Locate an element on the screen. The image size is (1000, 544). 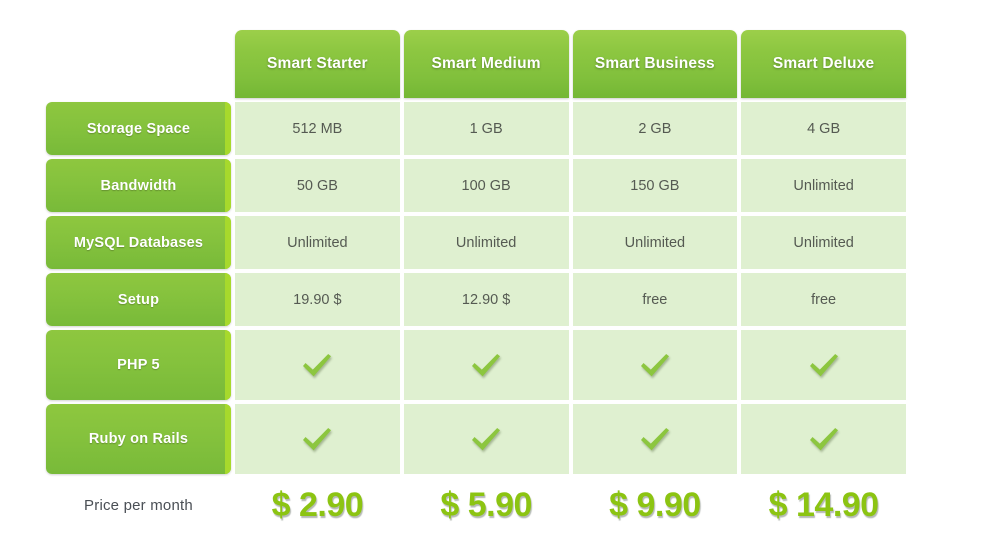
plan-name: Smart Deluxe is located at coordinates (823, 63).